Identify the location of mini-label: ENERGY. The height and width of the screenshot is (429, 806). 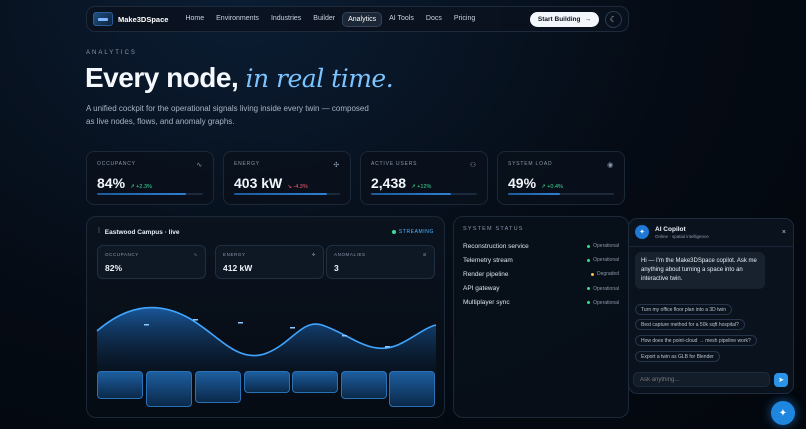
(234, 254).